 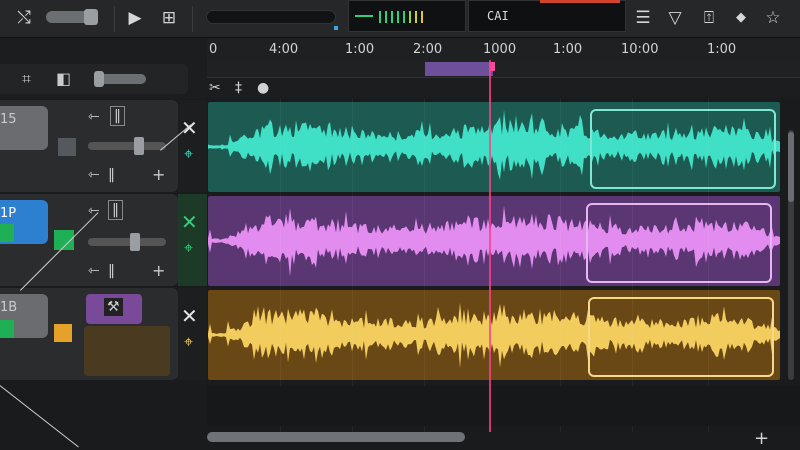 What do you see at coordinates (498, 16) in the screenshot?
I see `display-text: CAI` at bounding box center [498, 16].